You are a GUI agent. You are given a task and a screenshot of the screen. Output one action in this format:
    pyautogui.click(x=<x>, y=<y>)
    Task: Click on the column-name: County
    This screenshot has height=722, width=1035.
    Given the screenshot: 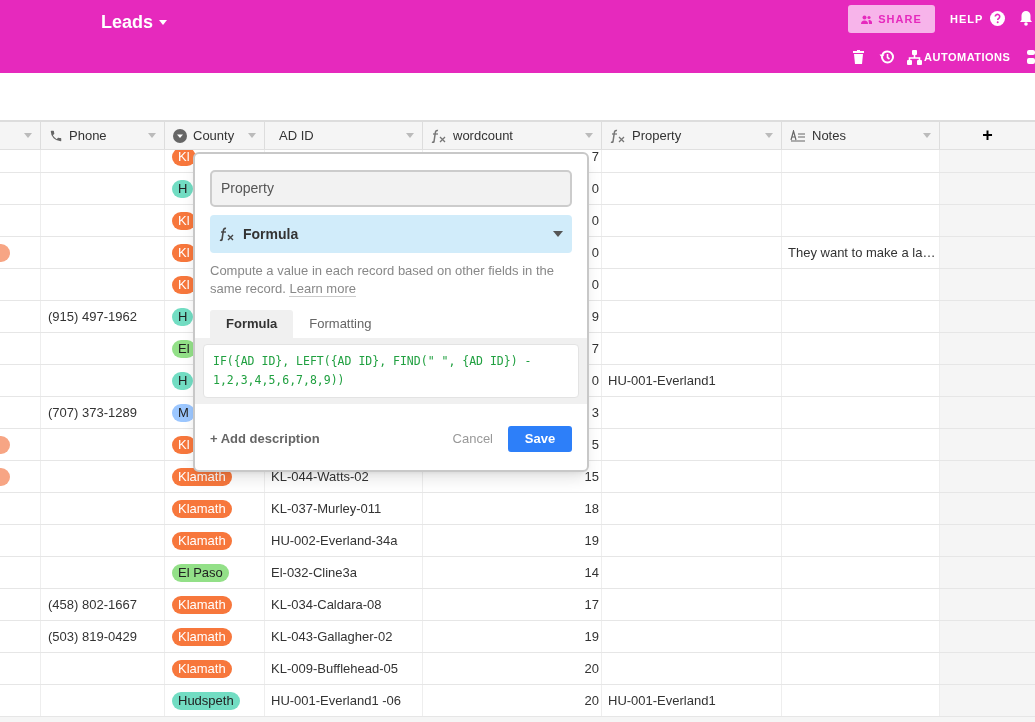 What is the action you would take?
    pyautogui.click(x=214, y=135)
    